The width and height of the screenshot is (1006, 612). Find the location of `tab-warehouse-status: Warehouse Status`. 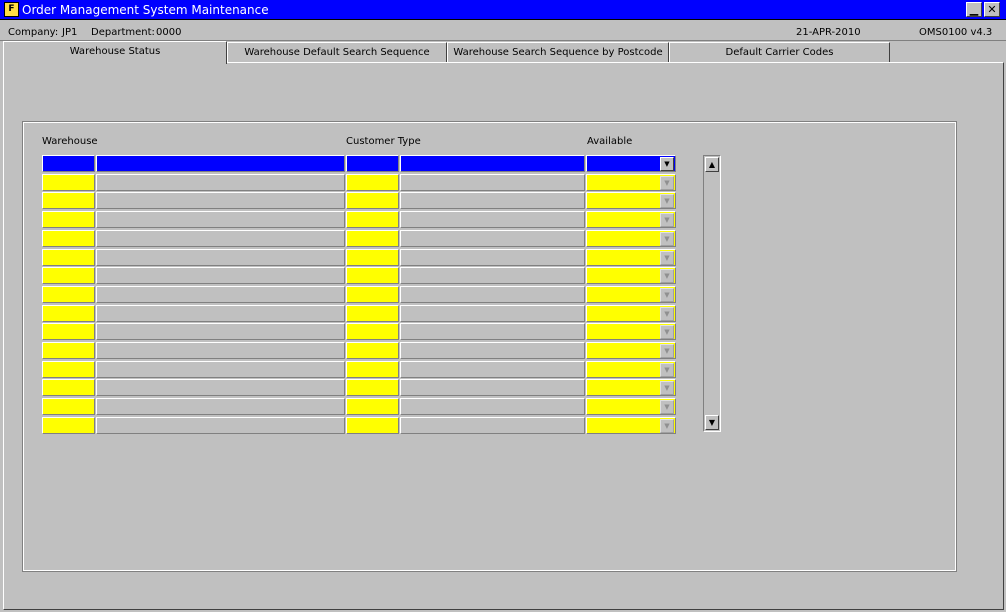

tab-warehouse-status: Warehouse Status is located at coordinates (115, 52).